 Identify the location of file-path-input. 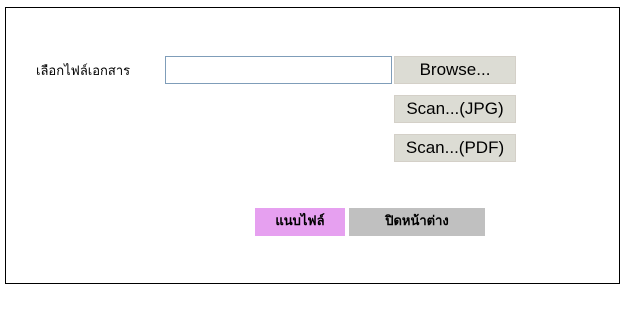
(278, 70).